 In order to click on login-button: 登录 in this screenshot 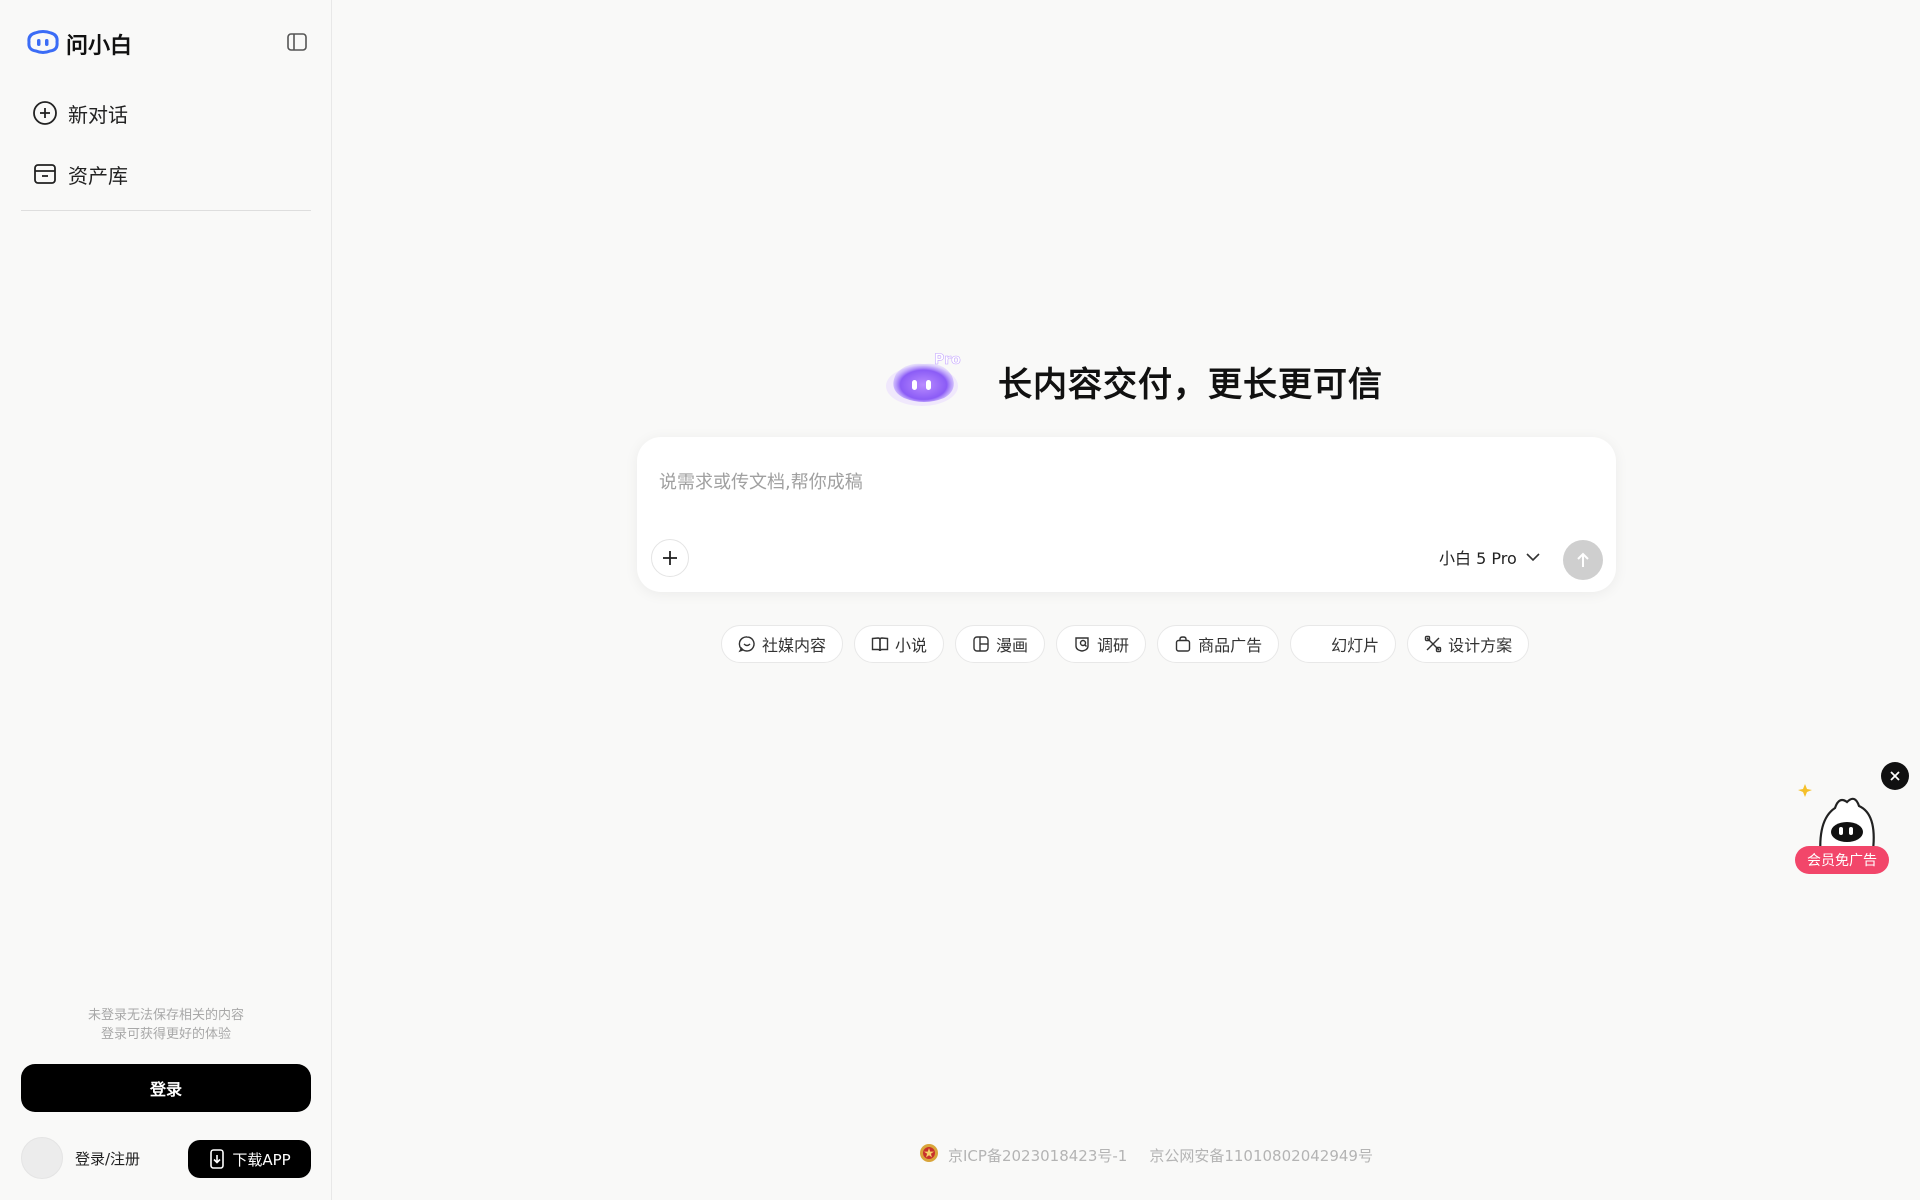, I will do `click(166, 1088)`.